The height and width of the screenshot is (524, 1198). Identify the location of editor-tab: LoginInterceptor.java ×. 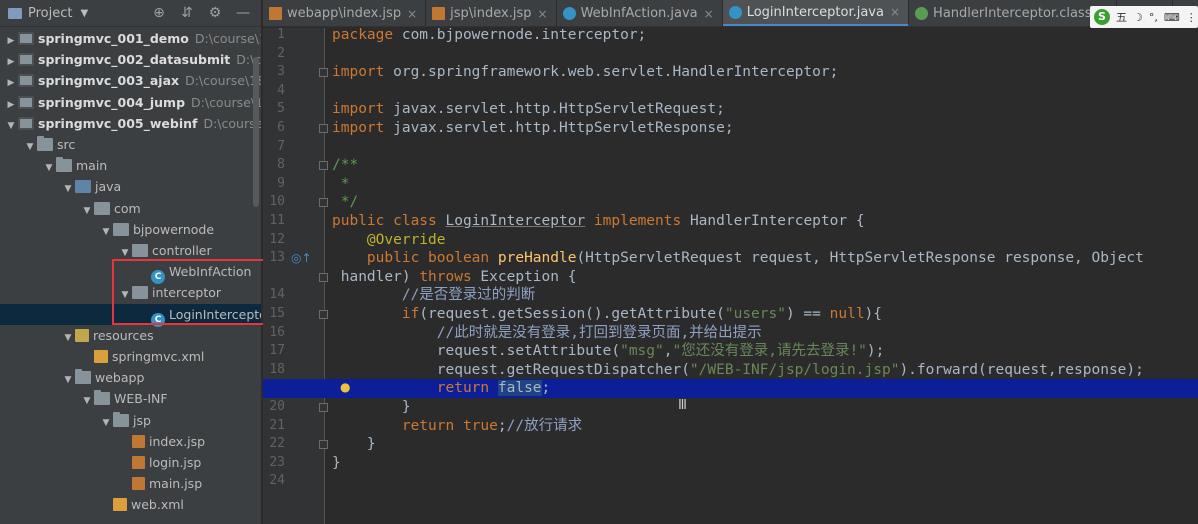
(816, 13).